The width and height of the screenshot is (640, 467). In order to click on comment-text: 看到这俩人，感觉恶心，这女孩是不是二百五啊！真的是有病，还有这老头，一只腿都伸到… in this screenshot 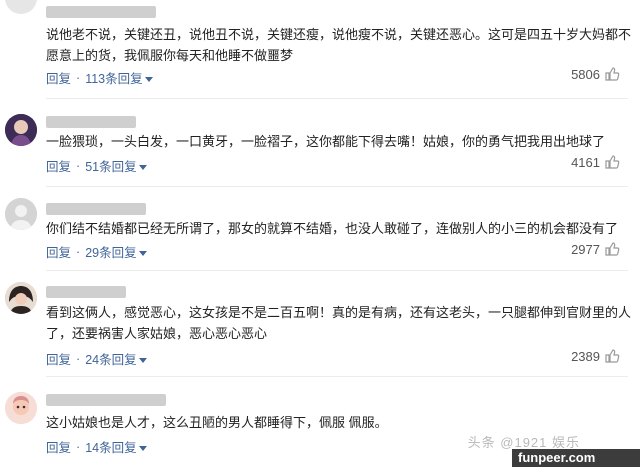, I will do `click(339, 323)`.